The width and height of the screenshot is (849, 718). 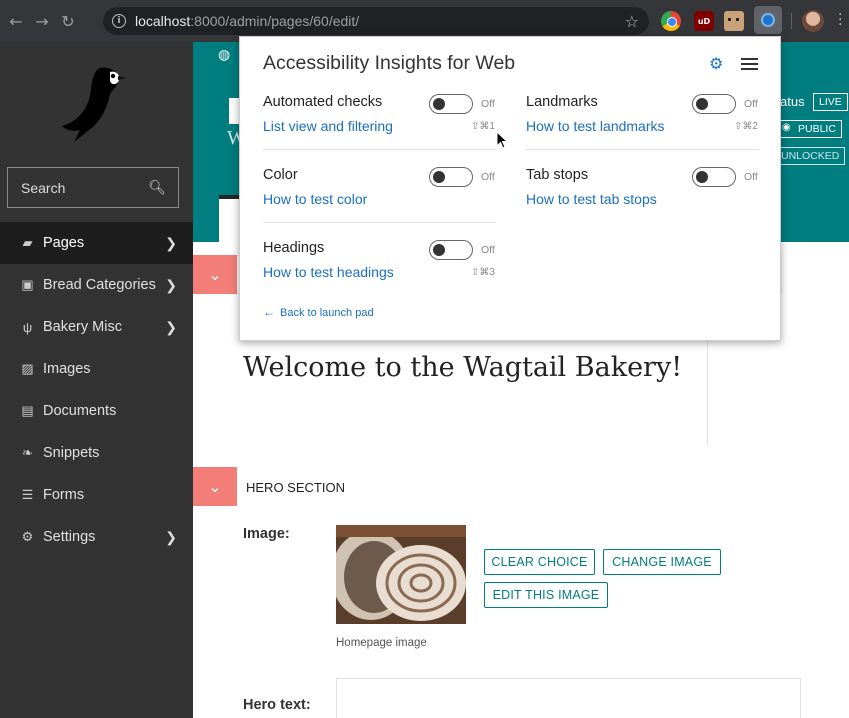 I want to click on color-link: How to test color, so click(x=315, y=199).